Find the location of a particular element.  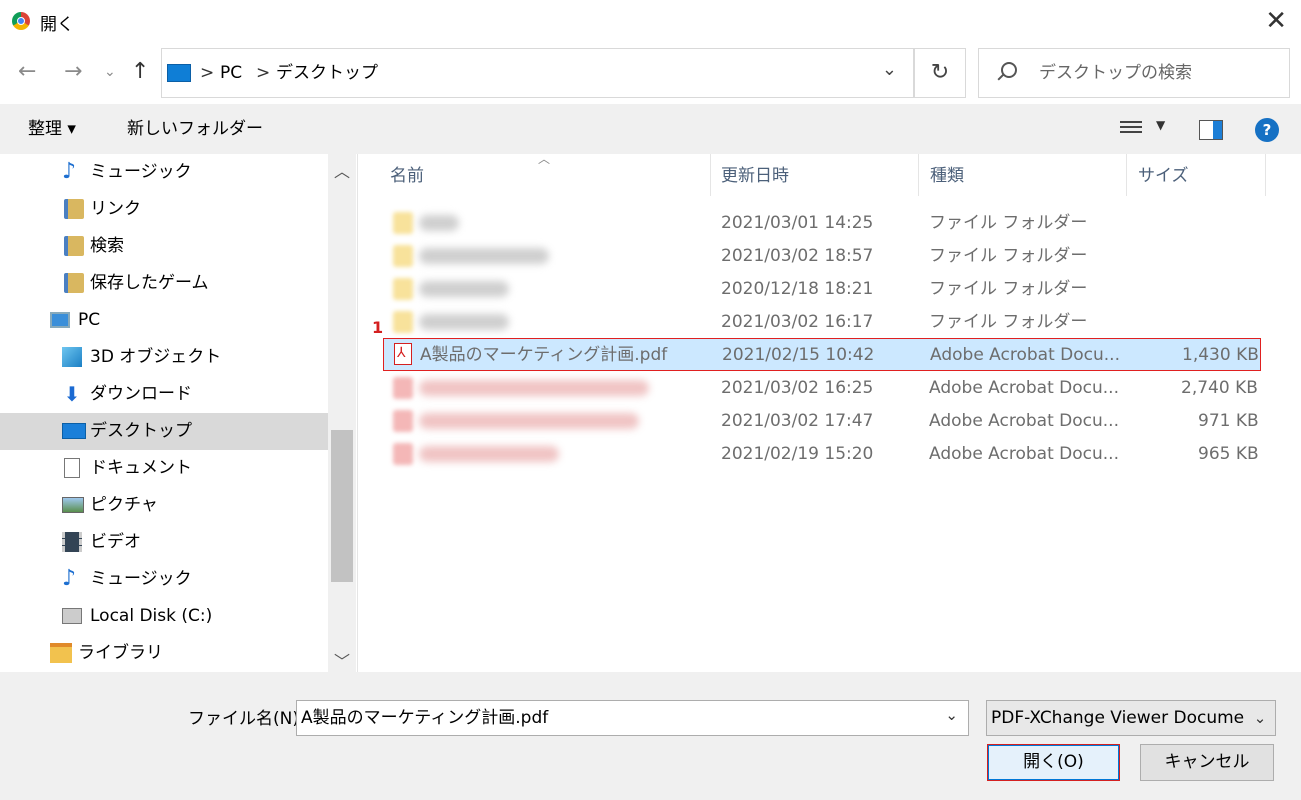

sidebar-item-label: ドキュメント is located at coordinates (141, 468).